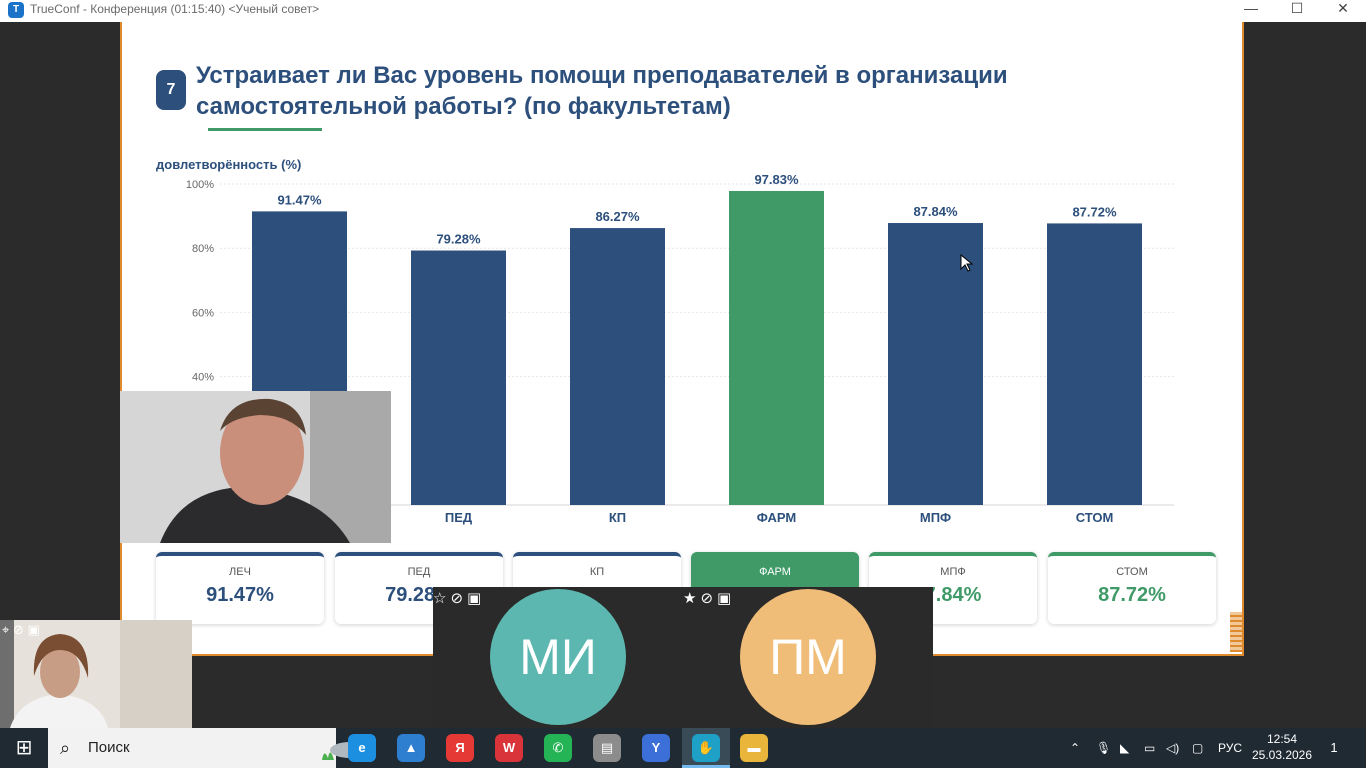 The image size is (1366, 768). Describe the element at coordinates (509, 748) in the screenshot. I see `wps-icon: W` at that location.